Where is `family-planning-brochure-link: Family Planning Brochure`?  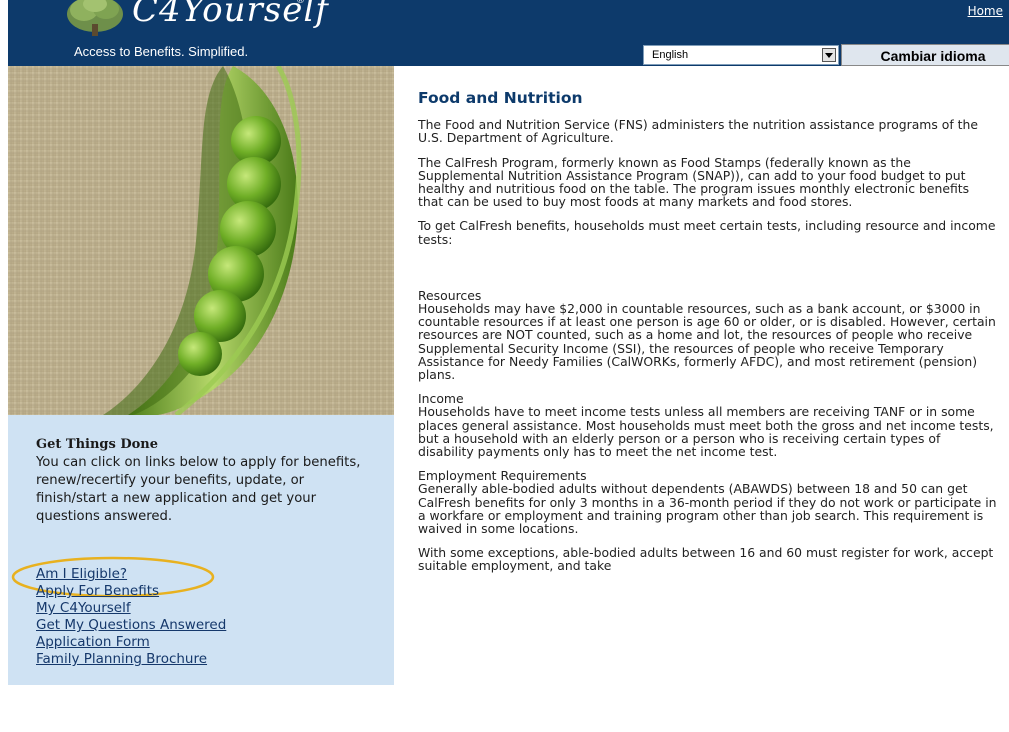
family-planning-brochure-link: Family Planning Brochure is located at coordinates (131, 659).